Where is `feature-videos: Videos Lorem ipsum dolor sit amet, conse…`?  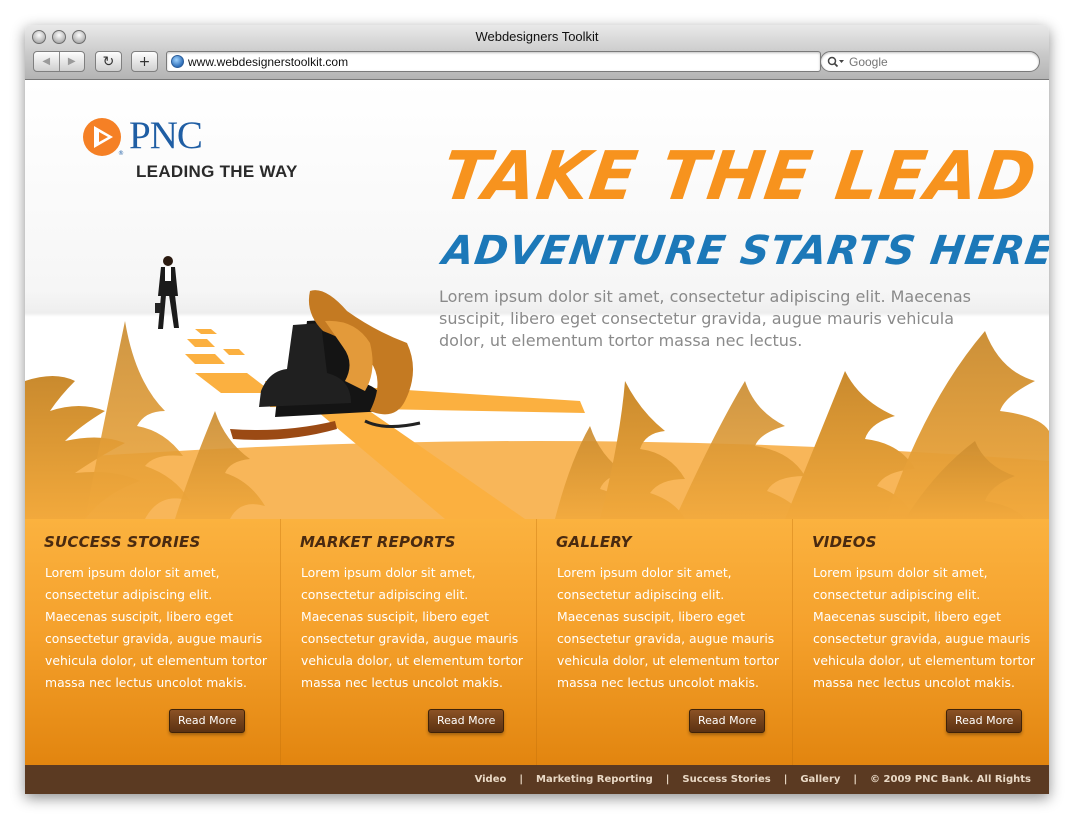
feature-videos: Videos Lorem ipsum dolor sit amet, conse… is located at coordinates (921, 642).